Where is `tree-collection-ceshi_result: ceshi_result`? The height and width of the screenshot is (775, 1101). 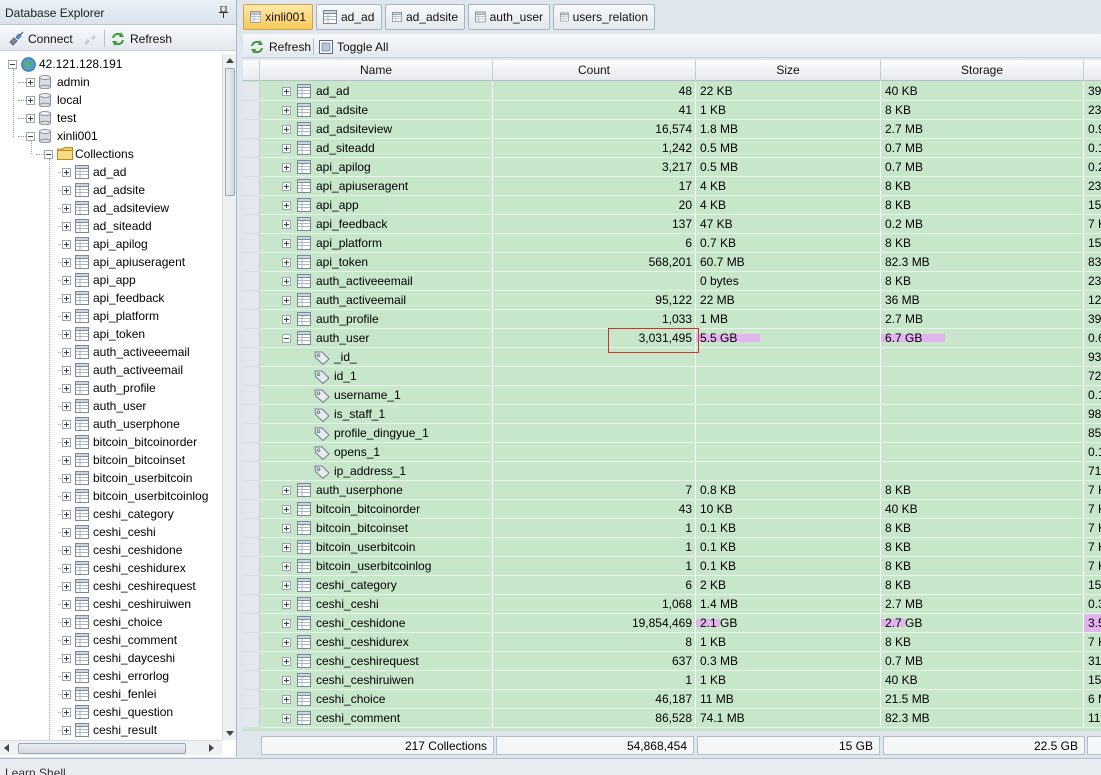 tree-collection-ceshi_result: ceshi_result is located at coordinates (111, 730).